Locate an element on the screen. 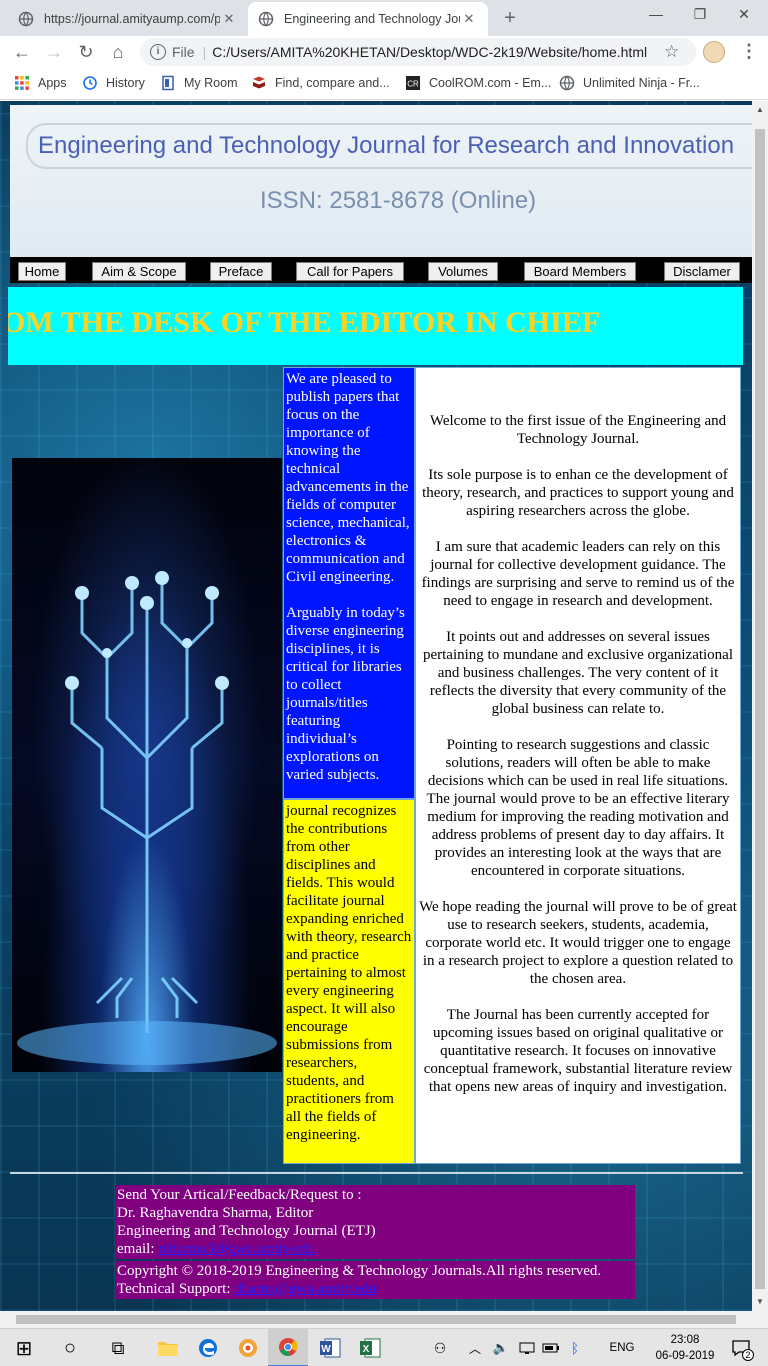 This screenshot has width=768, height=1366. issn-label: ISSN: 2581-8678 (Online) is located at coordinates (398, 200).